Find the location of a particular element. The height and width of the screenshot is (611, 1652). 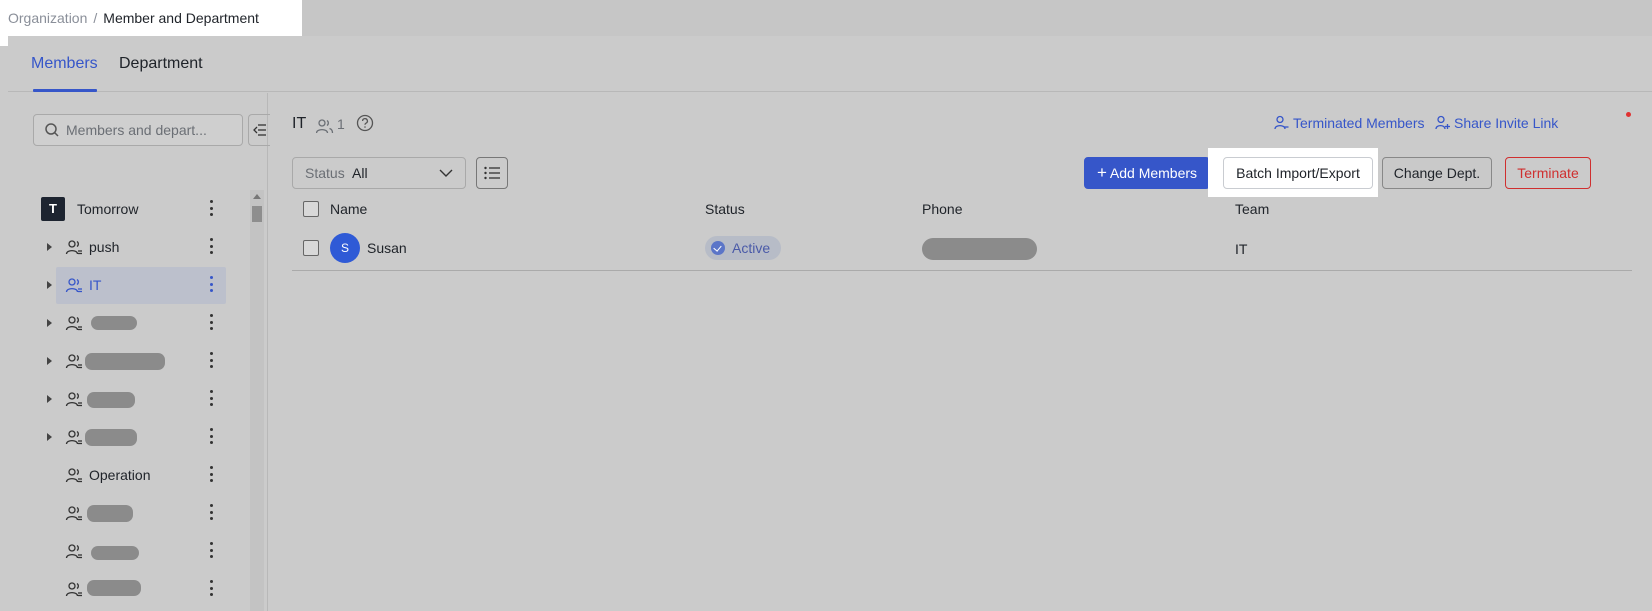

terminate-button: Terminate is located at coordinates (1548, 173).